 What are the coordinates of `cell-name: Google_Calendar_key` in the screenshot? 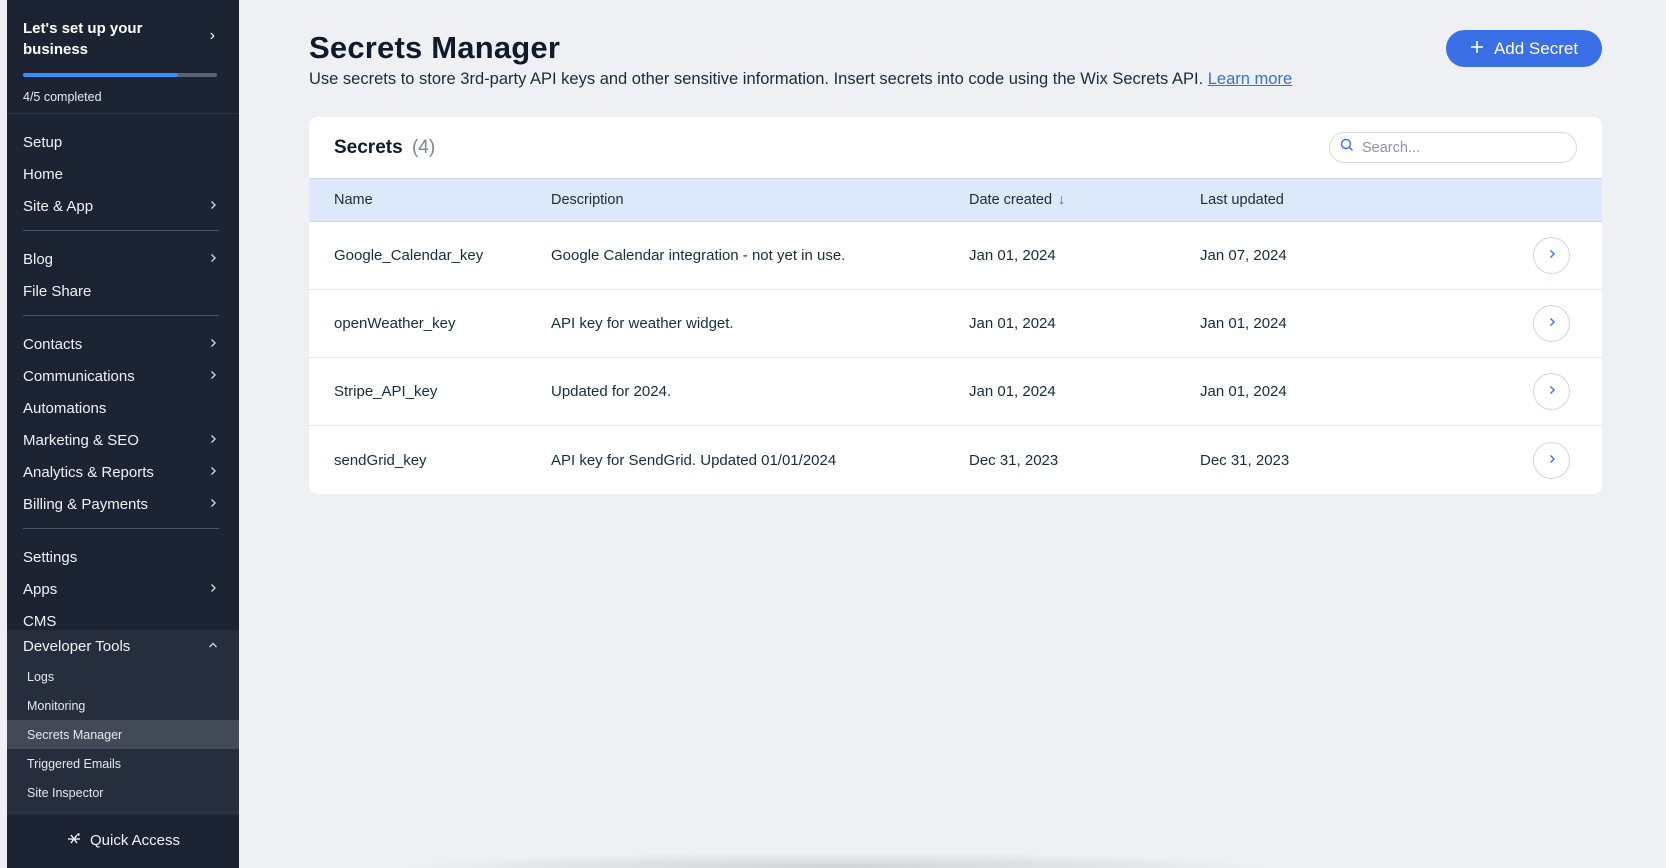 It's located at (409, 255).